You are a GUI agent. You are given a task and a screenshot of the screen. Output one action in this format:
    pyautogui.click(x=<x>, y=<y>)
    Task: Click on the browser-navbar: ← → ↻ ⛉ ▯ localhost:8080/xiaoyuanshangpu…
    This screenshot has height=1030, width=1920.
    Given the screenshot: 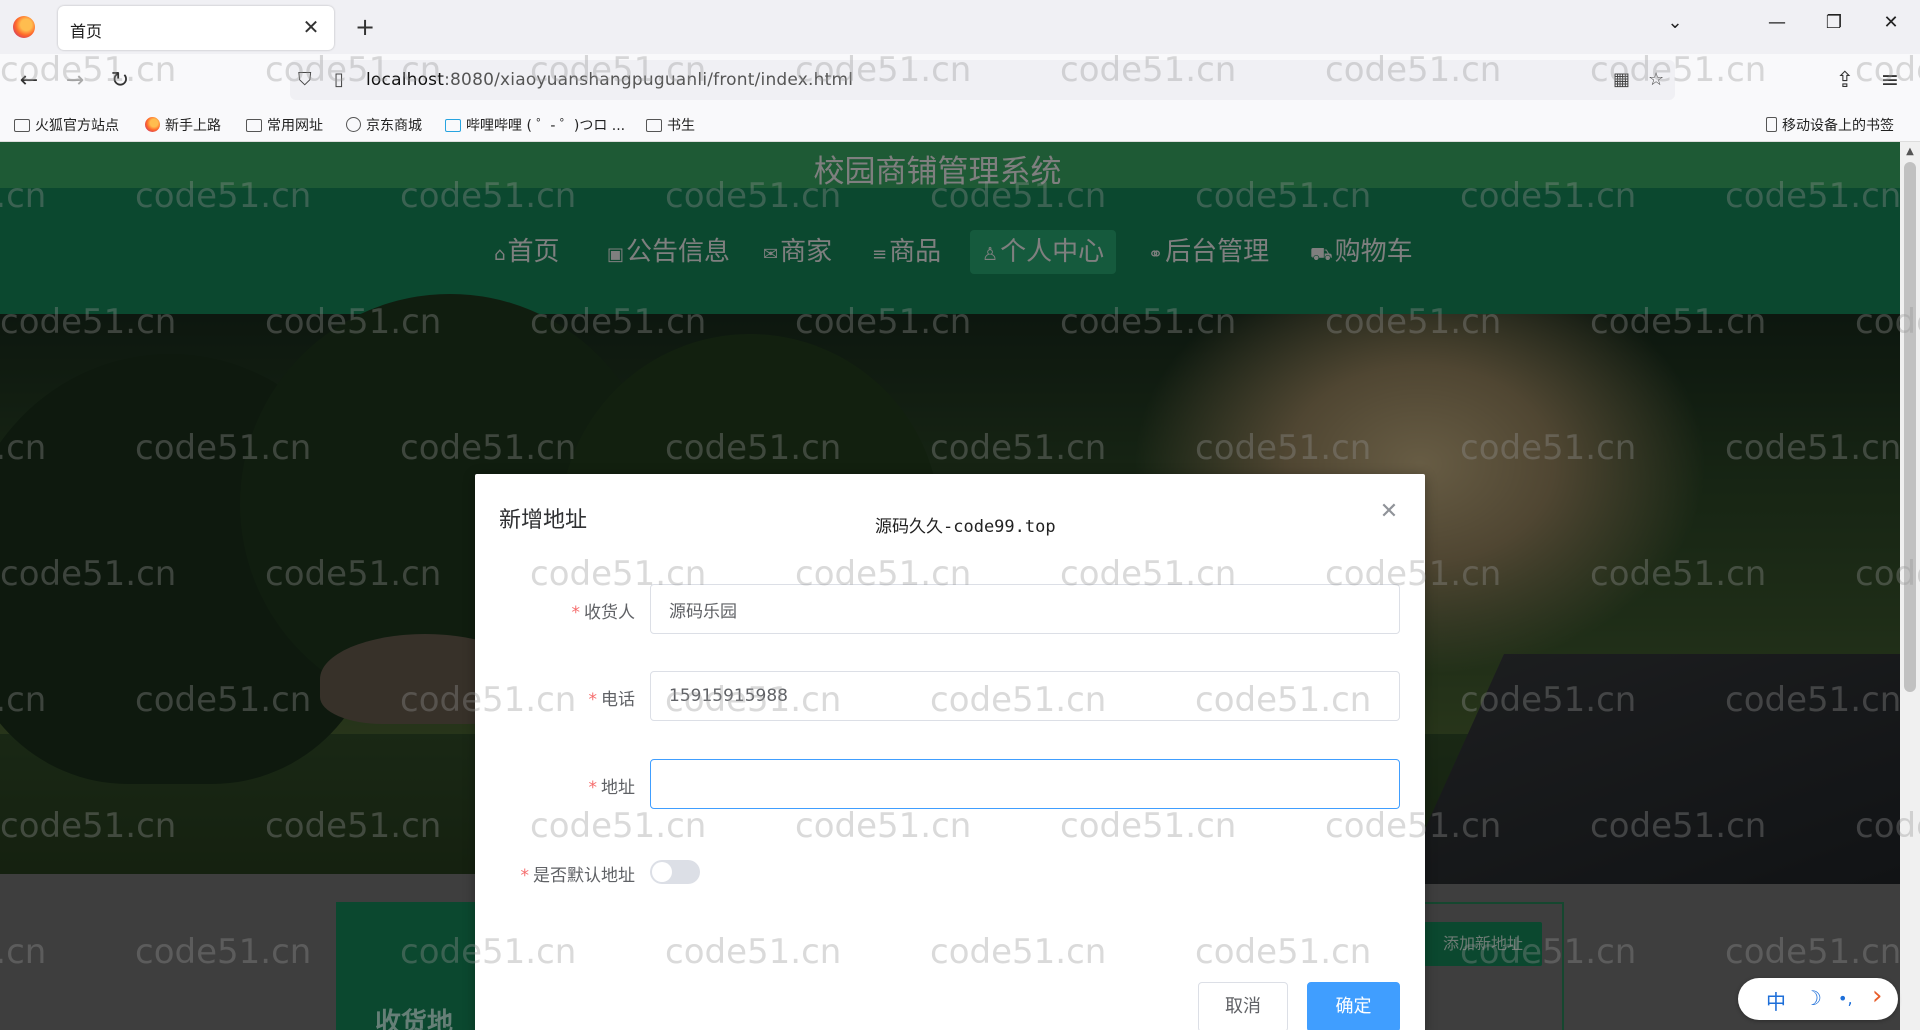 What is the action you would take?
    pyautogui.click(x=960, y=80)
    